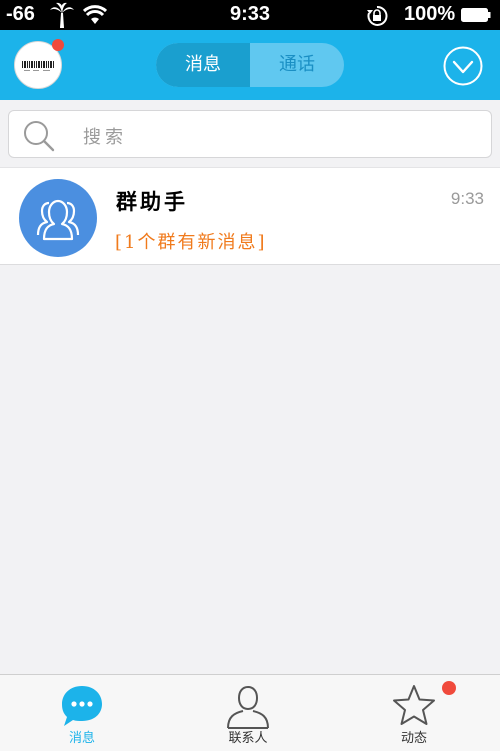 Image resolution: width=500 pixels, height=751 pixels. I want to click on group-avatar, so click(58, 218).